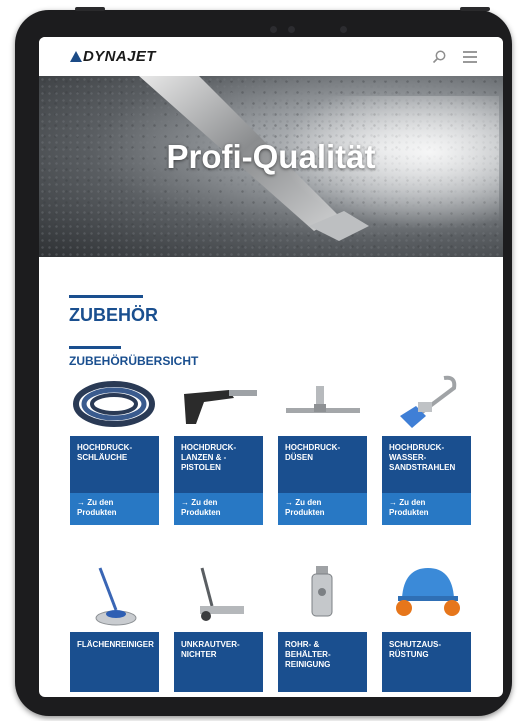 The width and height of the screenshot is (525, 721). What do you see at coordinates (113, 315) in the screenshot?
I see `section-title: ZUBEHÖR` at bounding box center [113, 315].